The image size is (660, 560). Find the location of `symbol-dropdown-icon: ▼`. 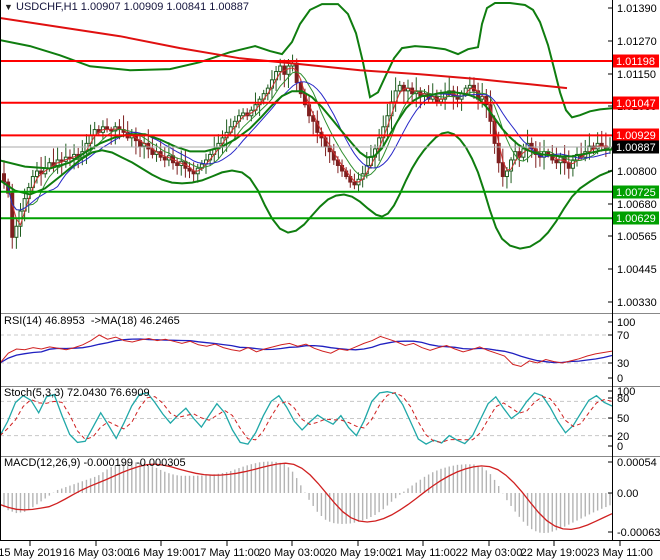

symbol-dropdown-icon: ▼ is located at coordinates (8, 7).